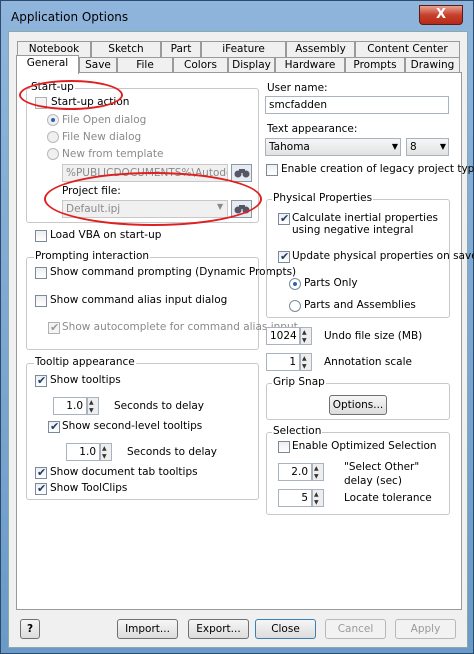 The width and height of the screenshot is (474, 654). What do you see at coordinates (388, 498) in the screenshot?
I see `locate-tolerance-label: Locate tolerance` at bounding box center [388, 498].